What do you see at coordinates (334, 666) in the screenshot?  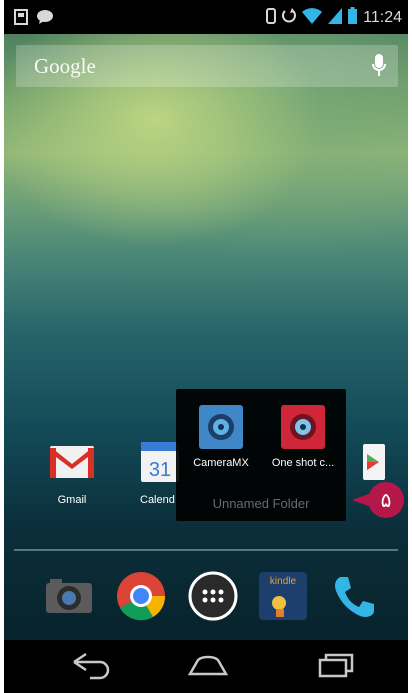 I see `recents-icon` at bounding box center [334, 666].